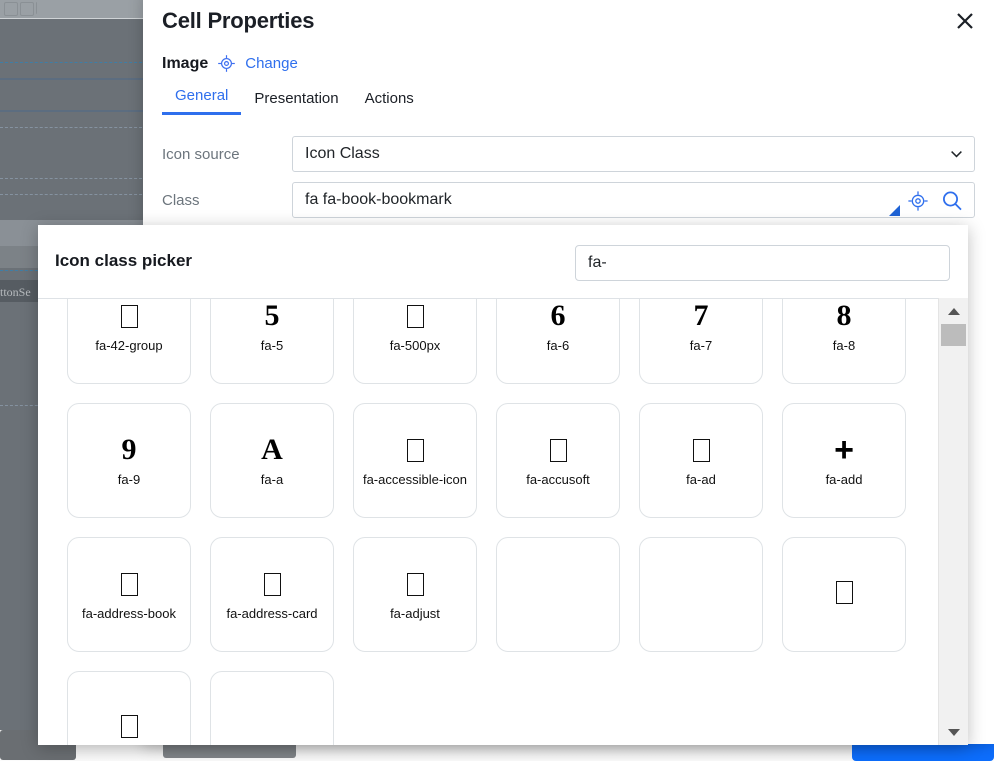 The height and width of the screenshot is (761, 994). Describe the element at coordinates (701, 316) in the screenshot. I see `icon-glyph: 7` at that location.